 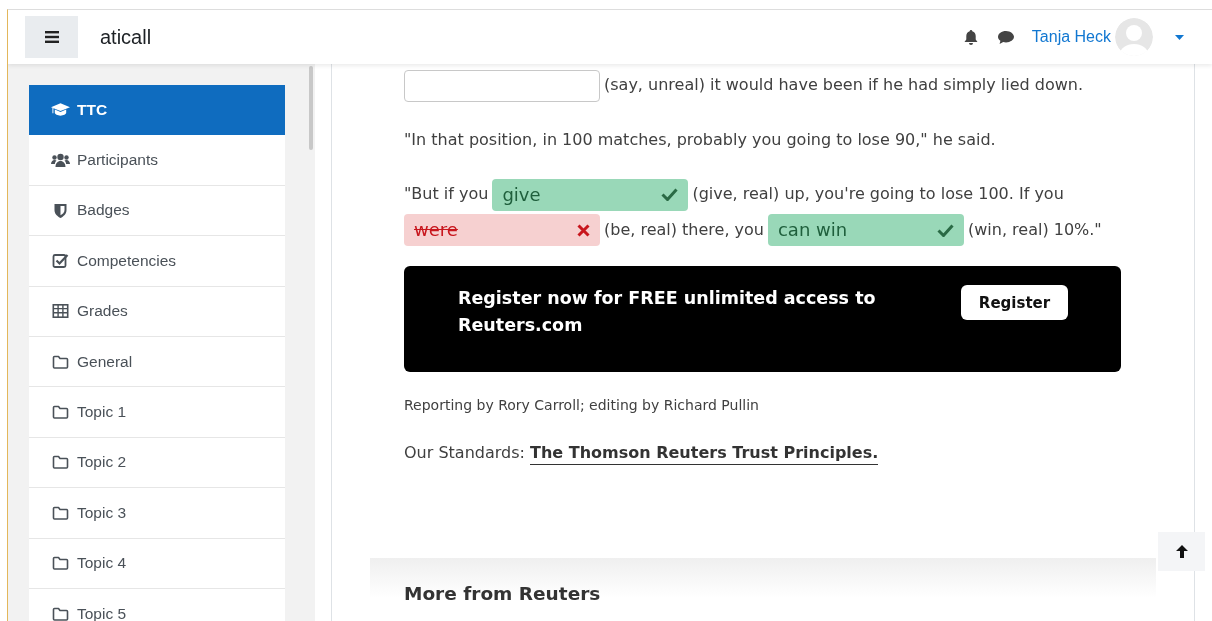 I want to click on sidebar-item: Topic 5, so click(x=157, y=604).